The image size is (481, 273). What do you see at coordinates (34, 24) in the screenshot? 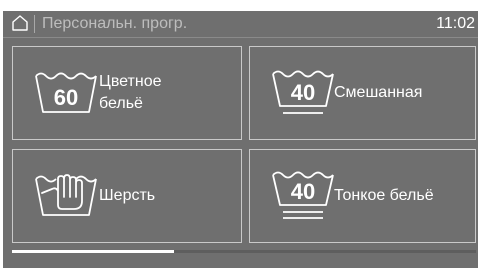
I see `status-divider` at bounding box center [34, 24].